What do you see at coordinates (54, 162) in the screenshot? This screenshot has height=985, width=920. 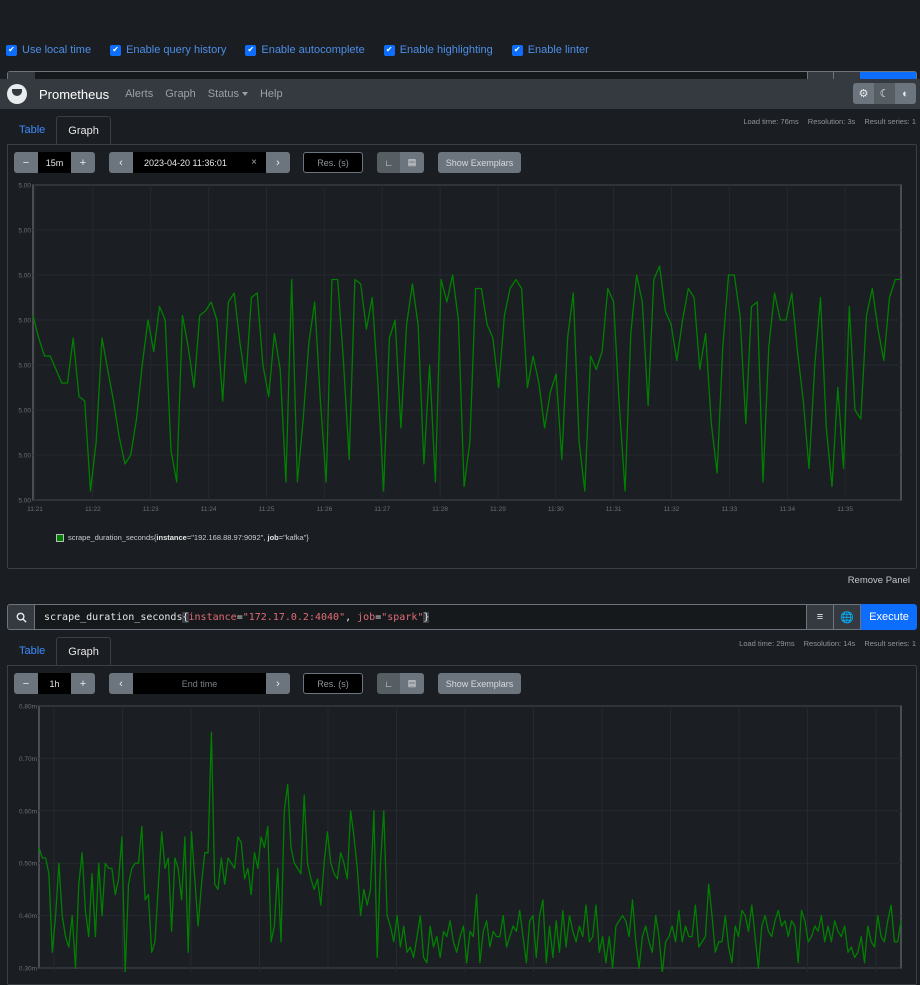 I see `range-input: 15m` at bounding box center [54, 162].